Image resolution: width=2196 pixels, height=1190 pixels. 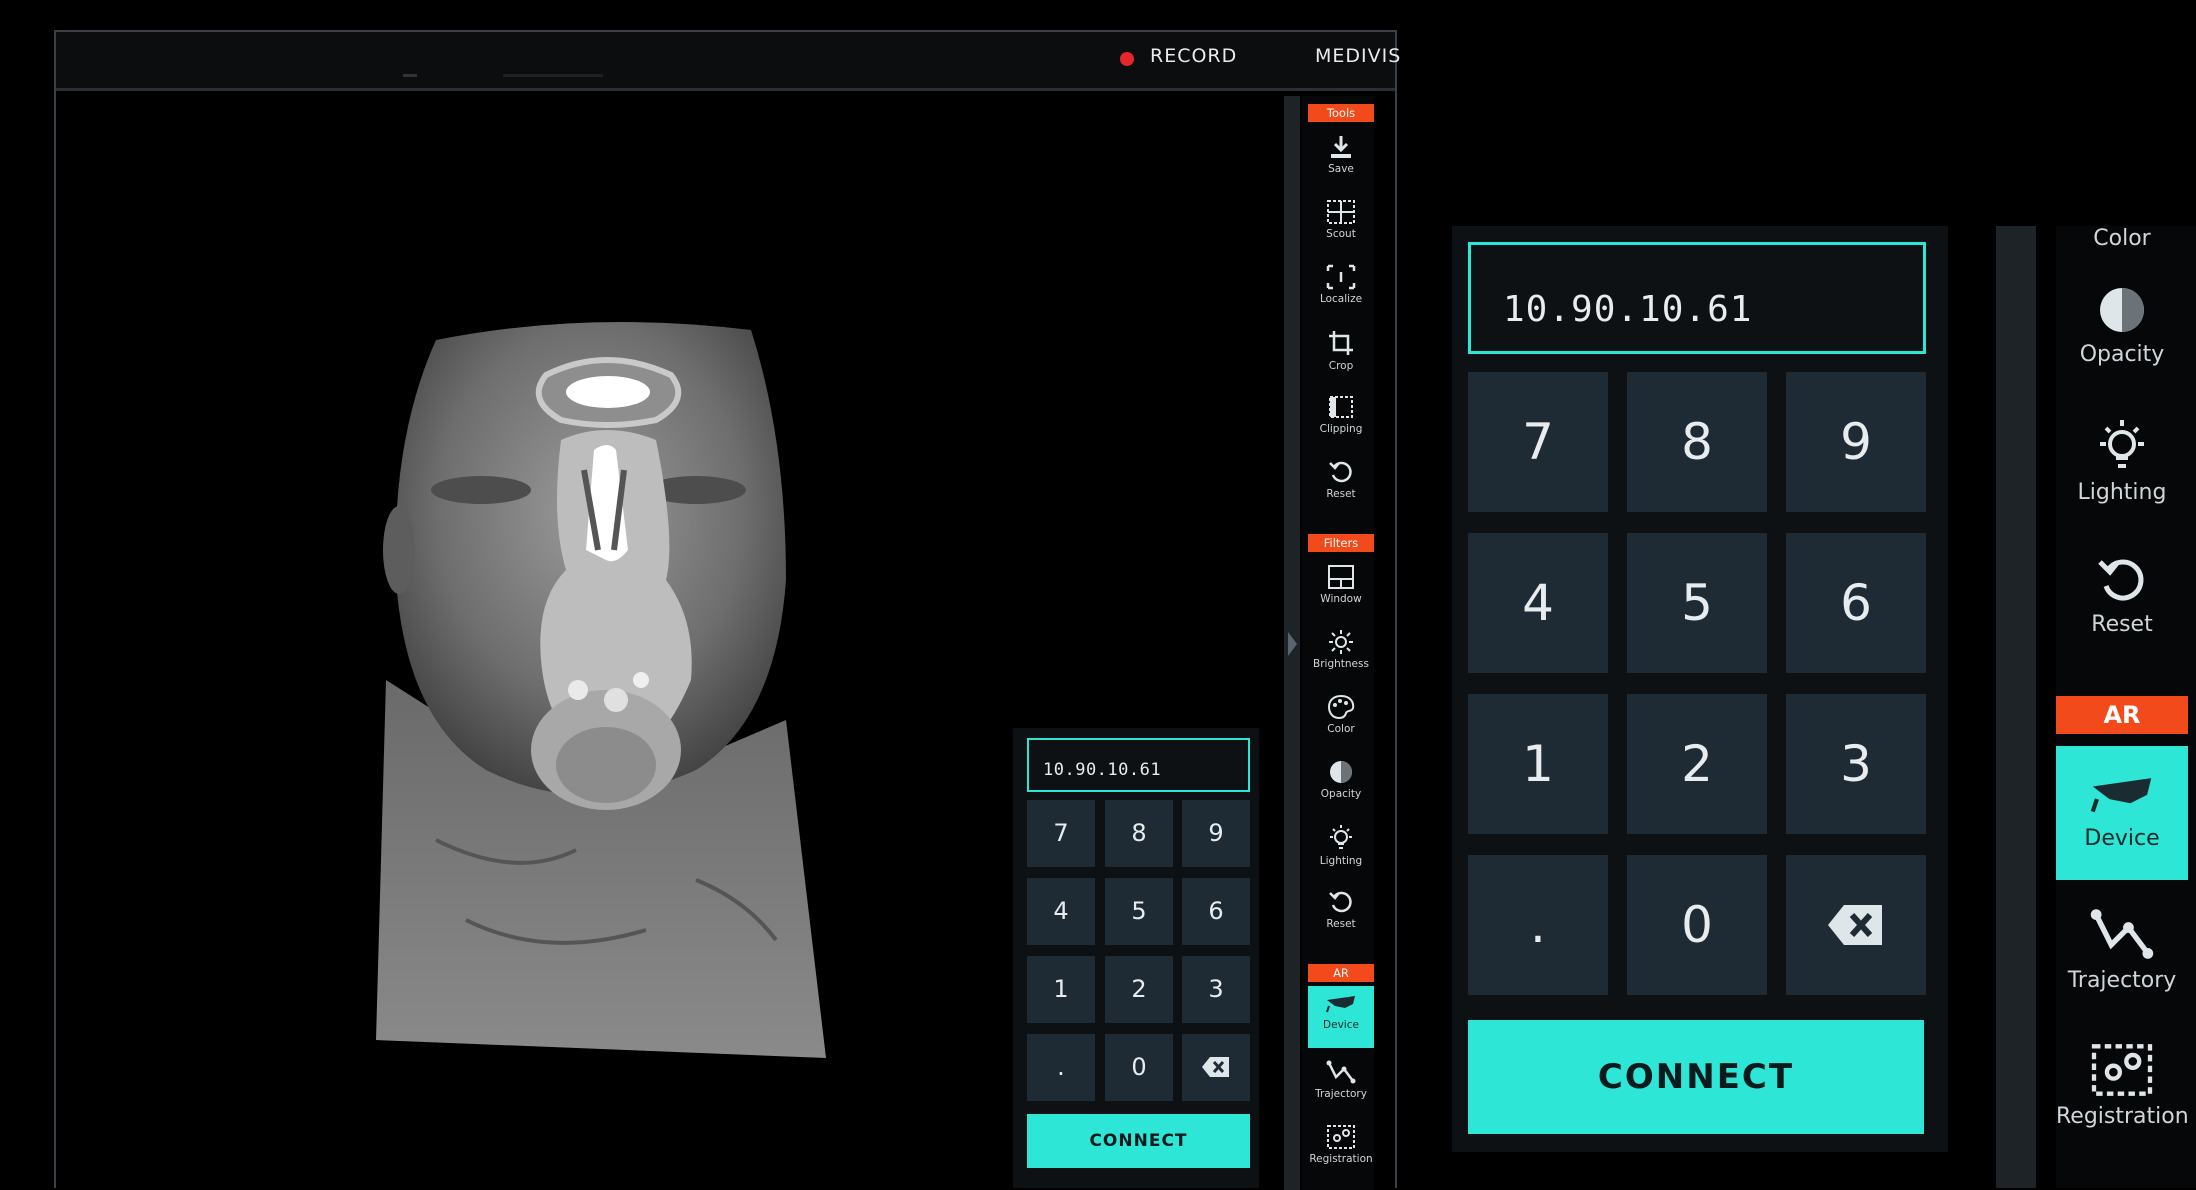 I want to click on brand-label: MEDIVIS, so click(x=1358, y=56).